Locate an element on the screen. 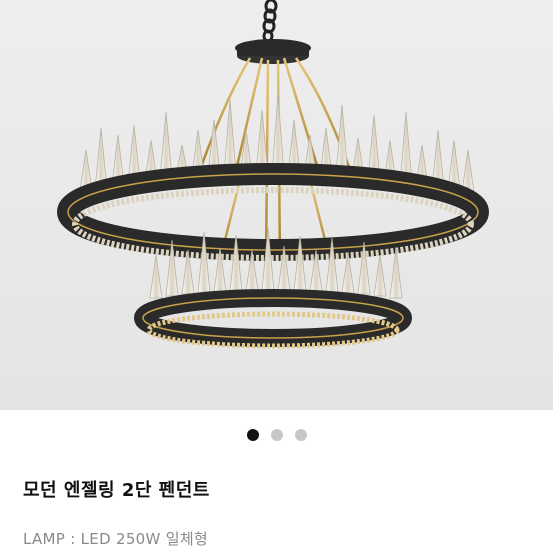 This screenshot has width=553, height=553. product-spec: LAMP : LED 250W 일체형 is located at coordinates (116, 539).